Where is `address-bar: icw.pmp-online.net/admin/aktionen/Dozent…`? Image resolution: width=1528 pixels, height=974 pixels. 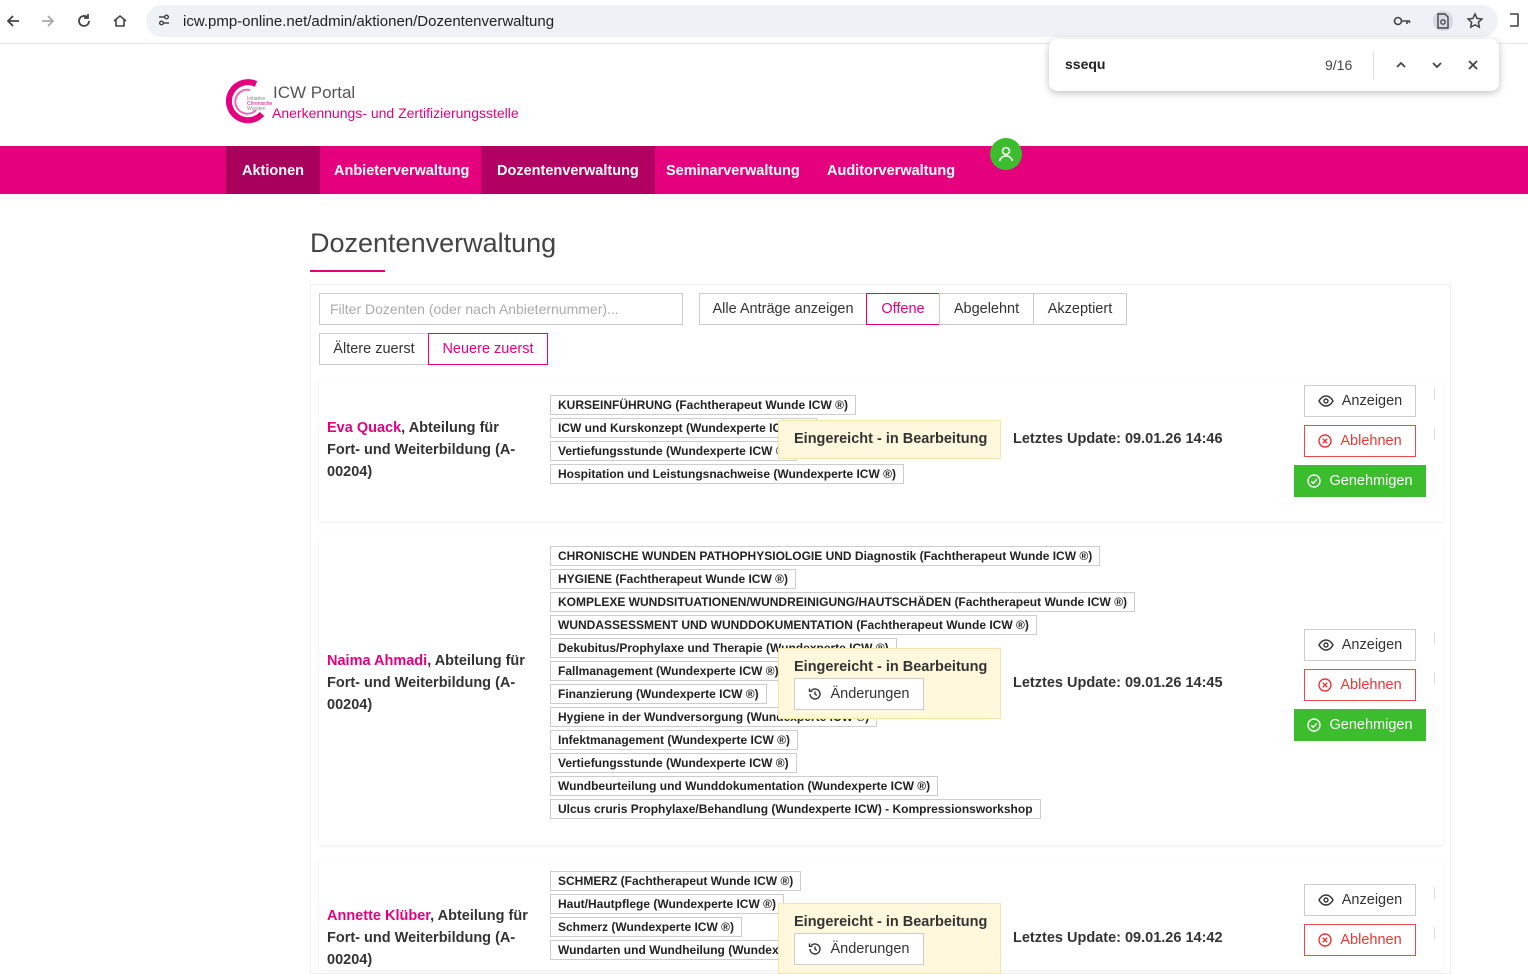 address-bar: icw.pmp-online.net/admin/aktionen/Dozent… is located at coordinates (822, 21).